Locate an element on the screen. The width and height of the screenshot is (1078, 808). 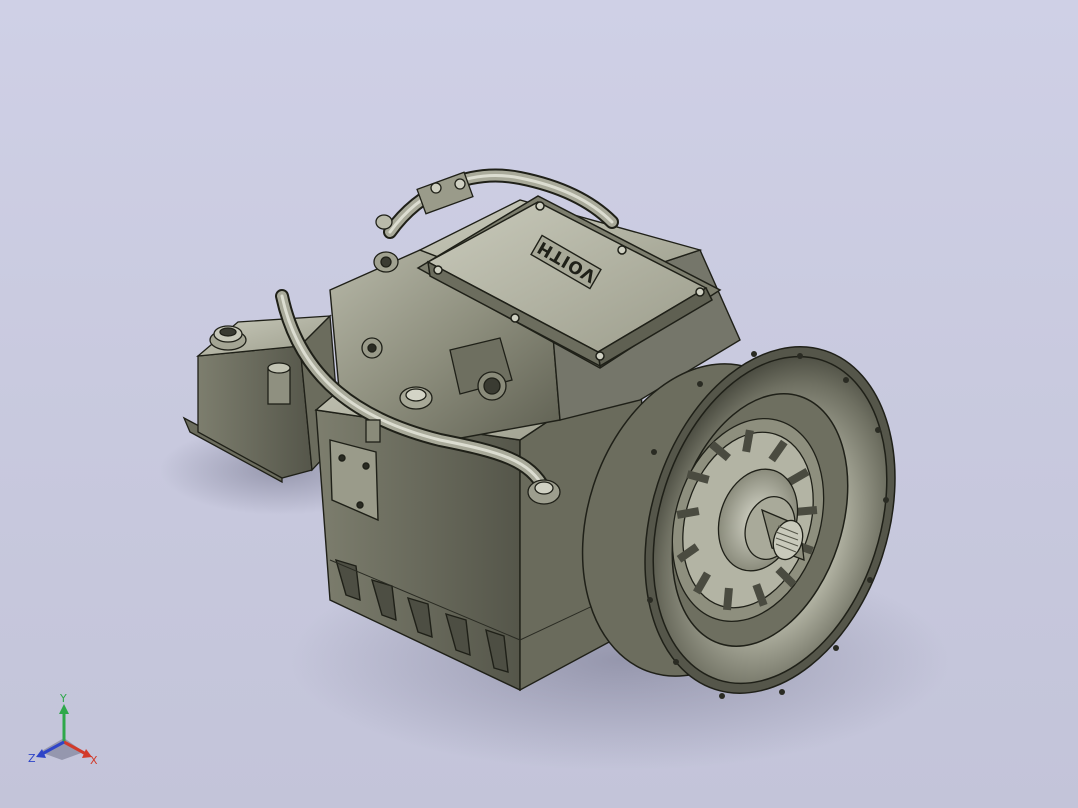
x-axis-label: X is located at coordinates (94, 760).